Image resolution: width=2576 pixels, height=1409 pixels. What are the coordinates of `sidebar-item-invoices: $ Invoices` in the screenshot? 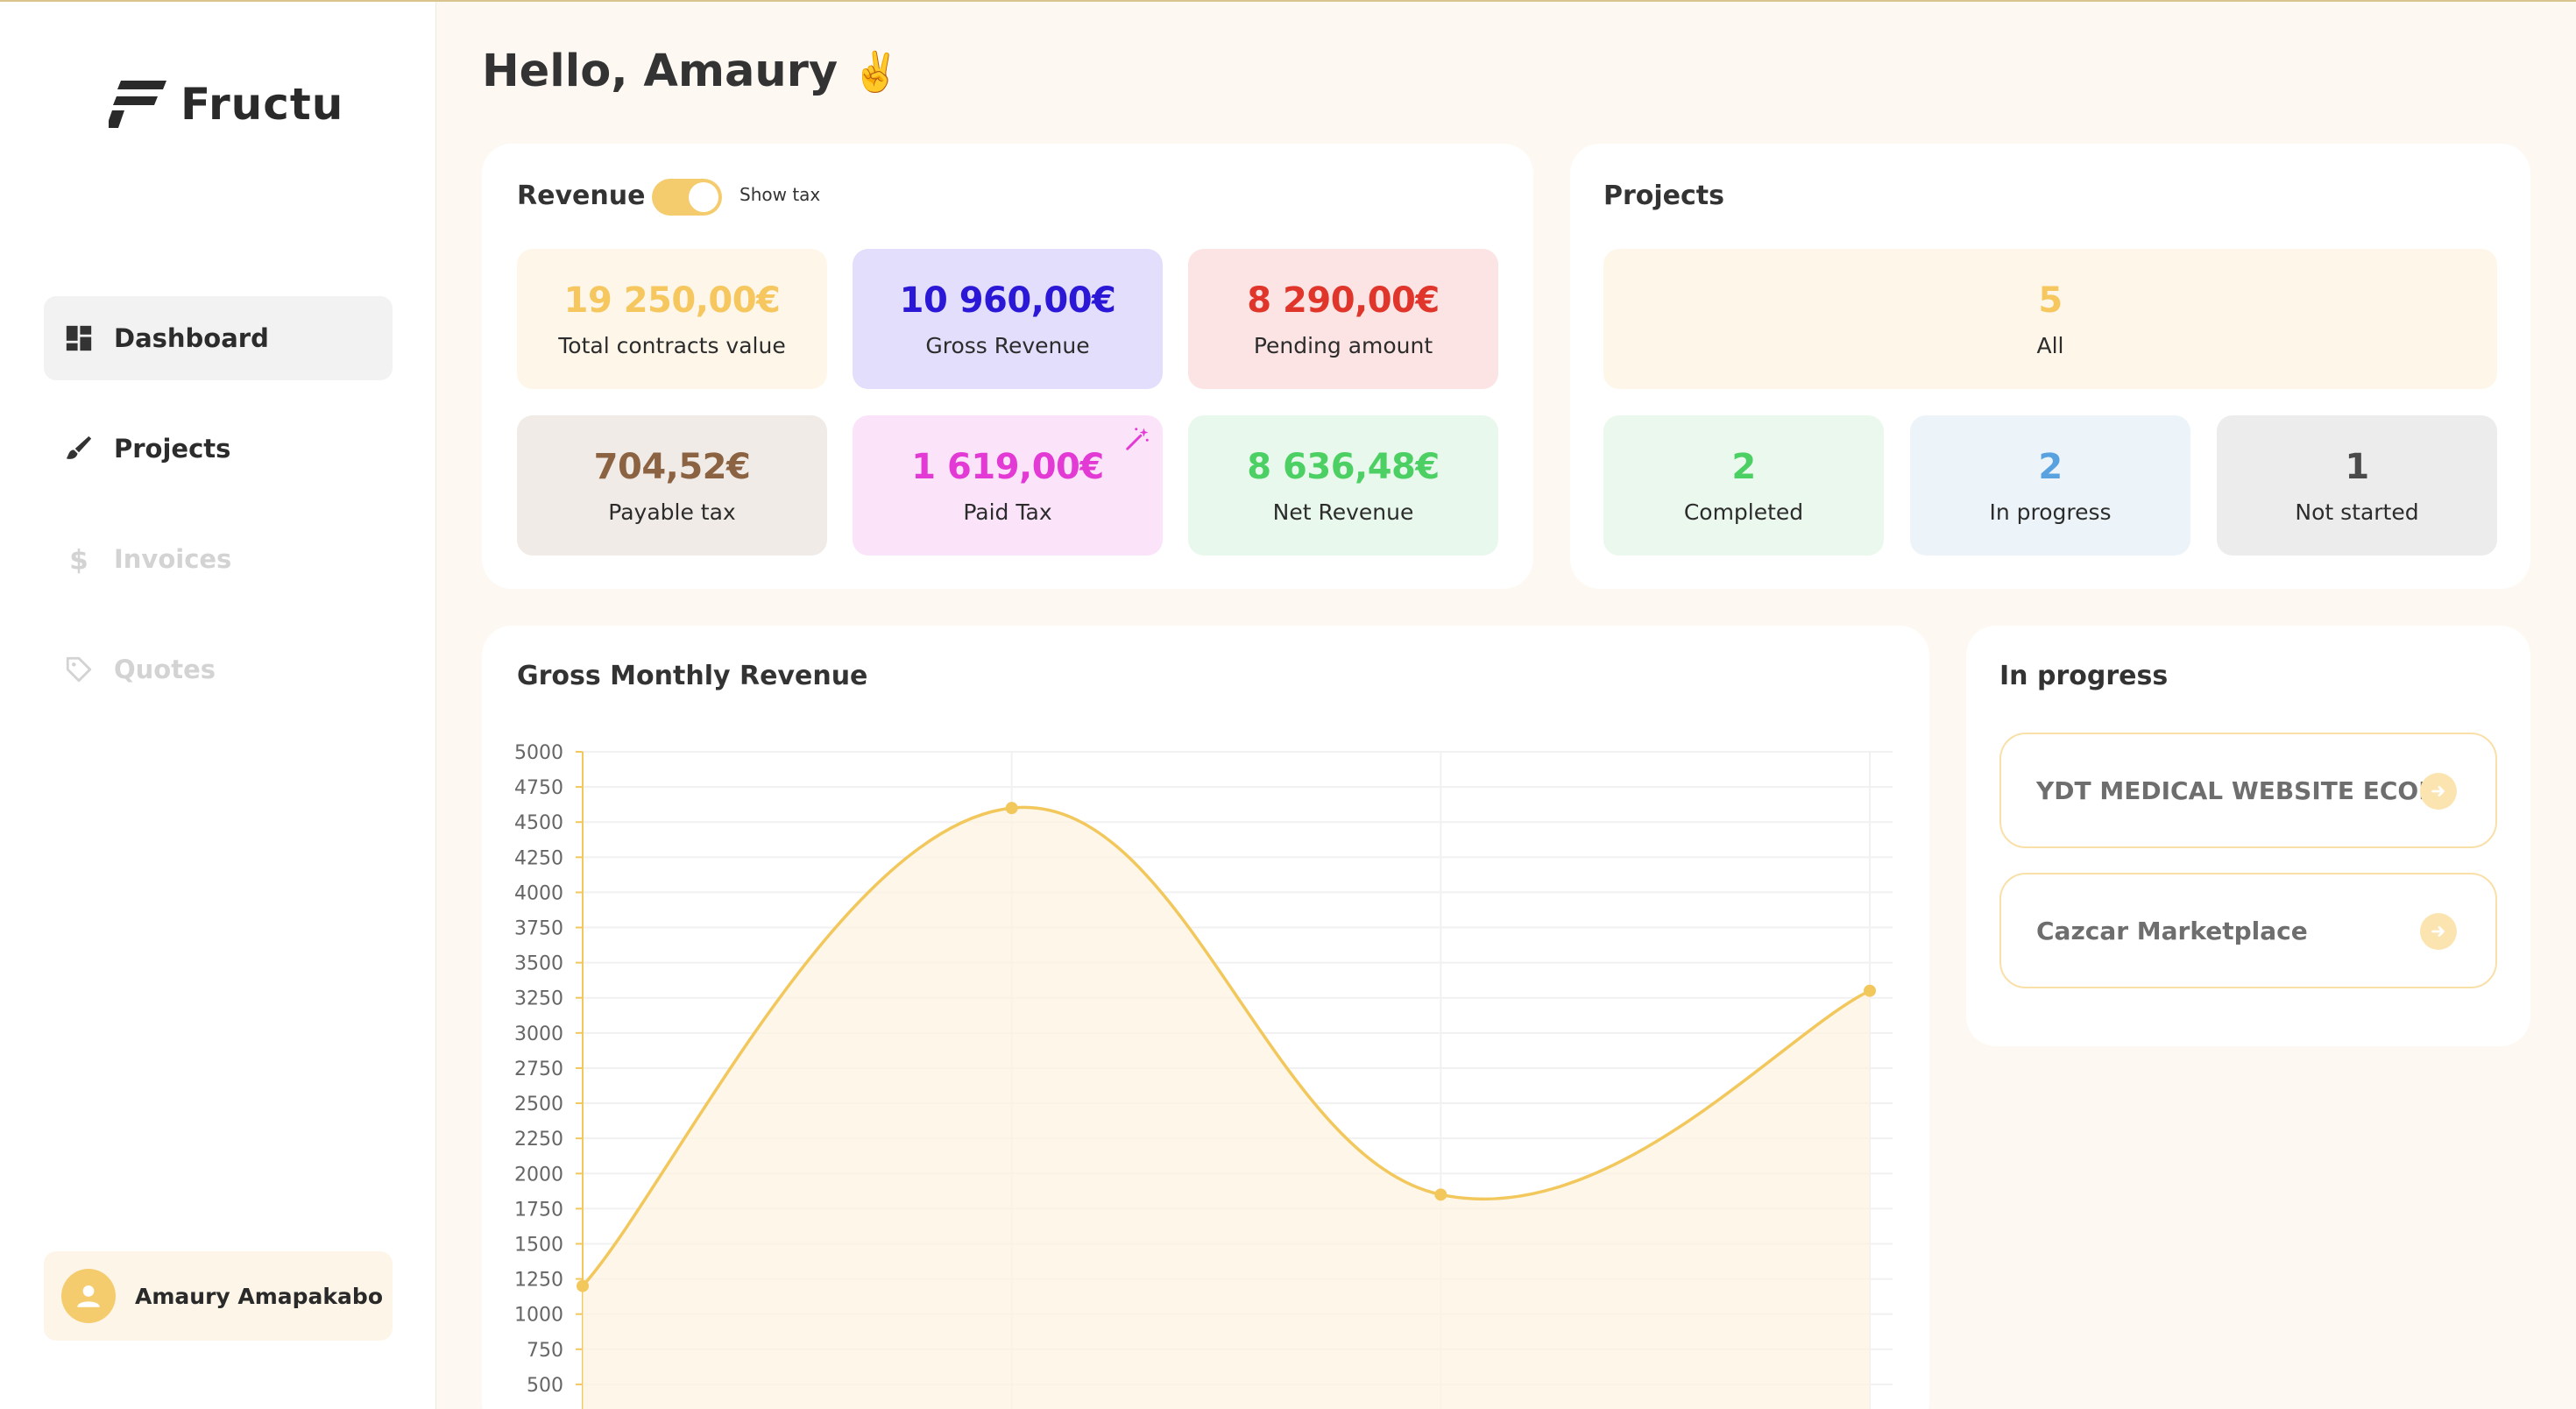 It's located at (218, 559).